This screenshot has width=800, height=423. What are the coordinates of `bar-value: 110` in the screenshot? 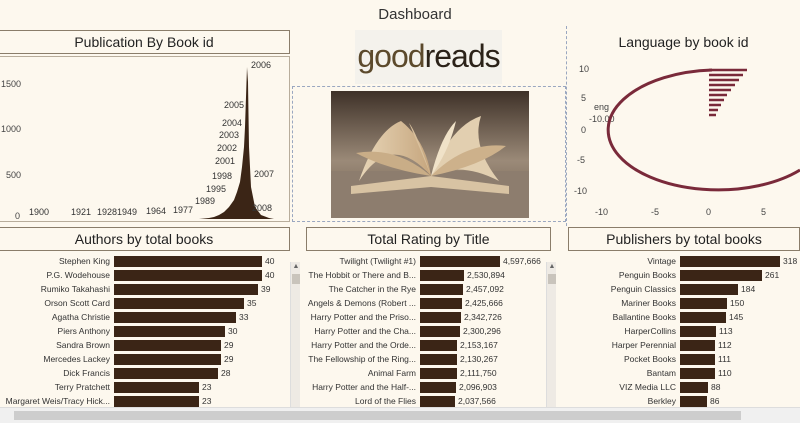 It's located at (725, 373).